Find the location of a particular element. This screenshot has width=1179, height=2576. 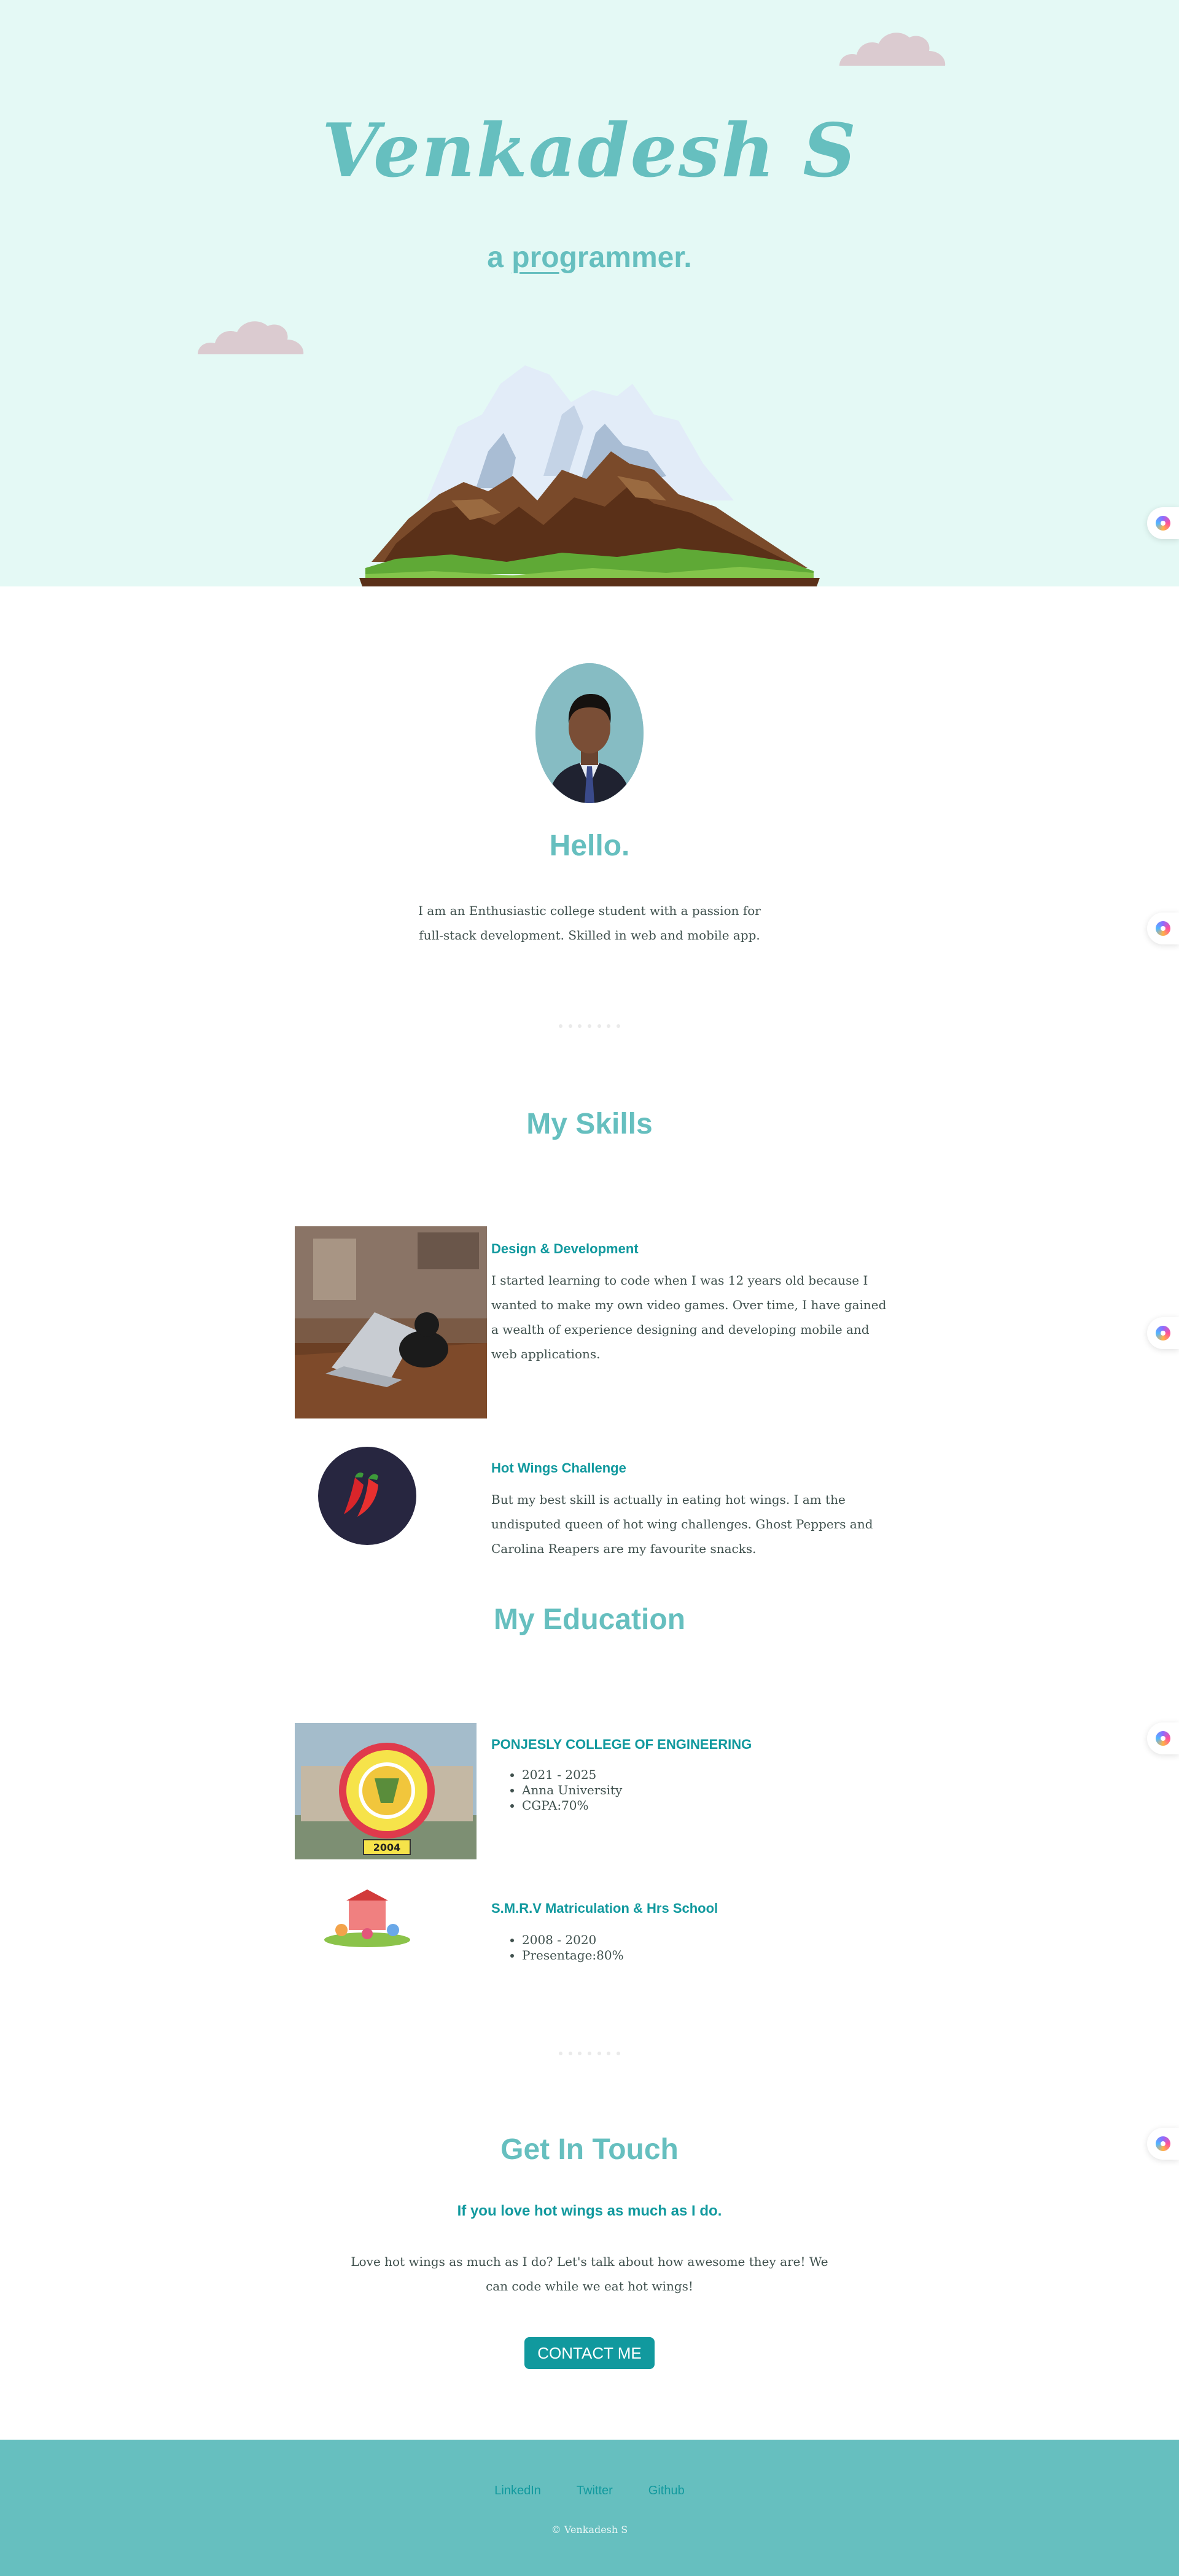

contact-subheading: If you love hot wings as much as I do. is located at coordinates (589, 2211).